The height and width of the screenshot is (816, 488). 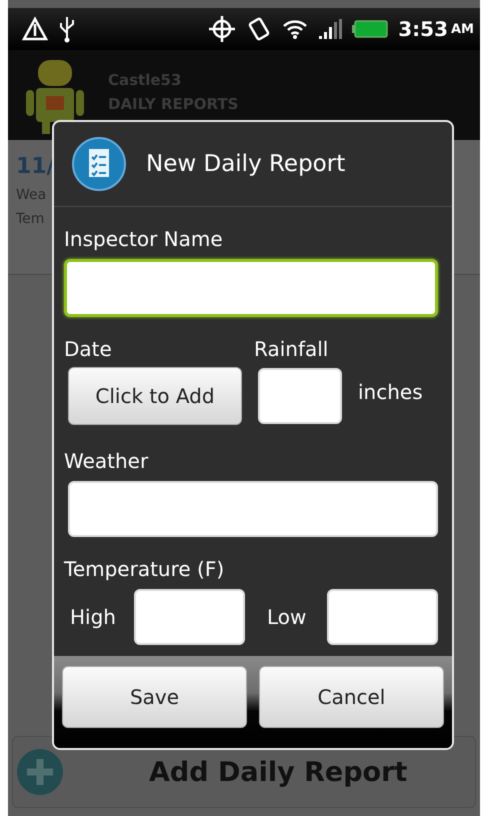 What do you see at coordinates (222, 29) in the screenshot?
I see `gps-icon` at bounding box center [222, 29].